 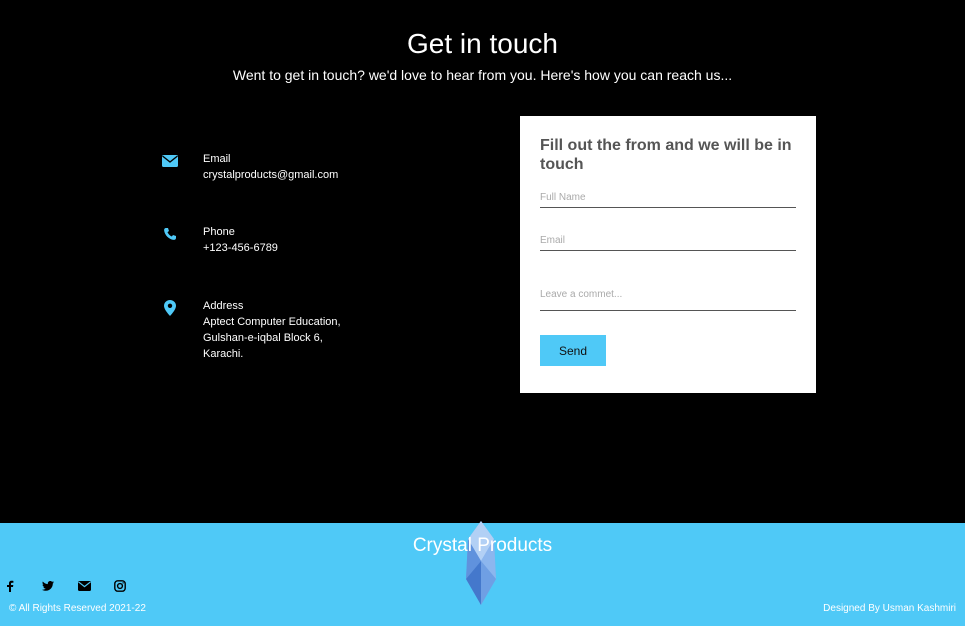 I want to click on page-title: Get in touch, so click(x=482, y=43).